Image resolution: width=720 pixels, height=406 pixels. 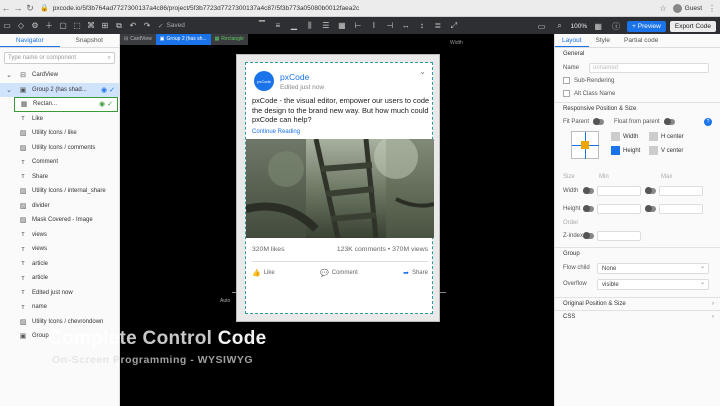 I want to click on comment-button: 💬 Comment, so click(x=339, y=273).